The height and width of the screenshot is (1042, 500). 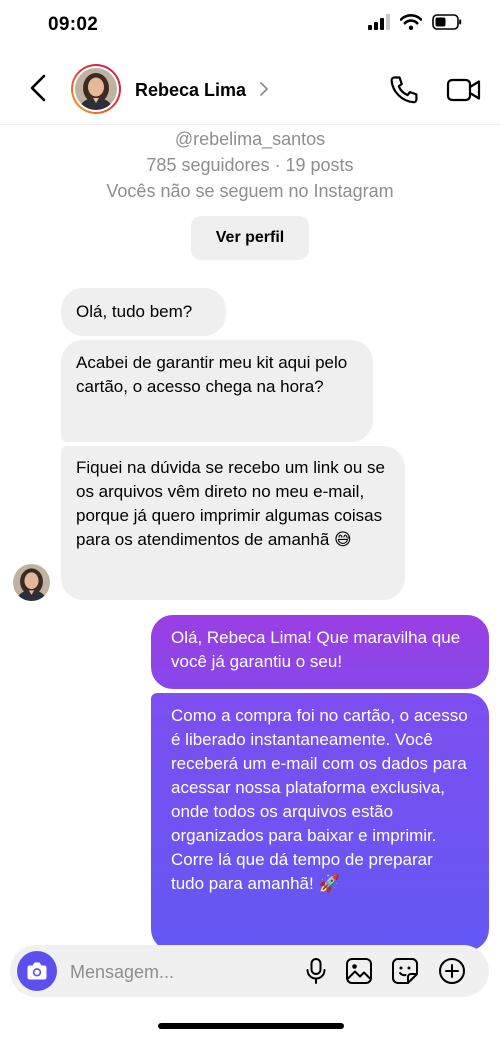 What do you see at coordinates (73, 24) in the screenshot?
I see `status-time: 09:02` at bounding box center [73, 24].